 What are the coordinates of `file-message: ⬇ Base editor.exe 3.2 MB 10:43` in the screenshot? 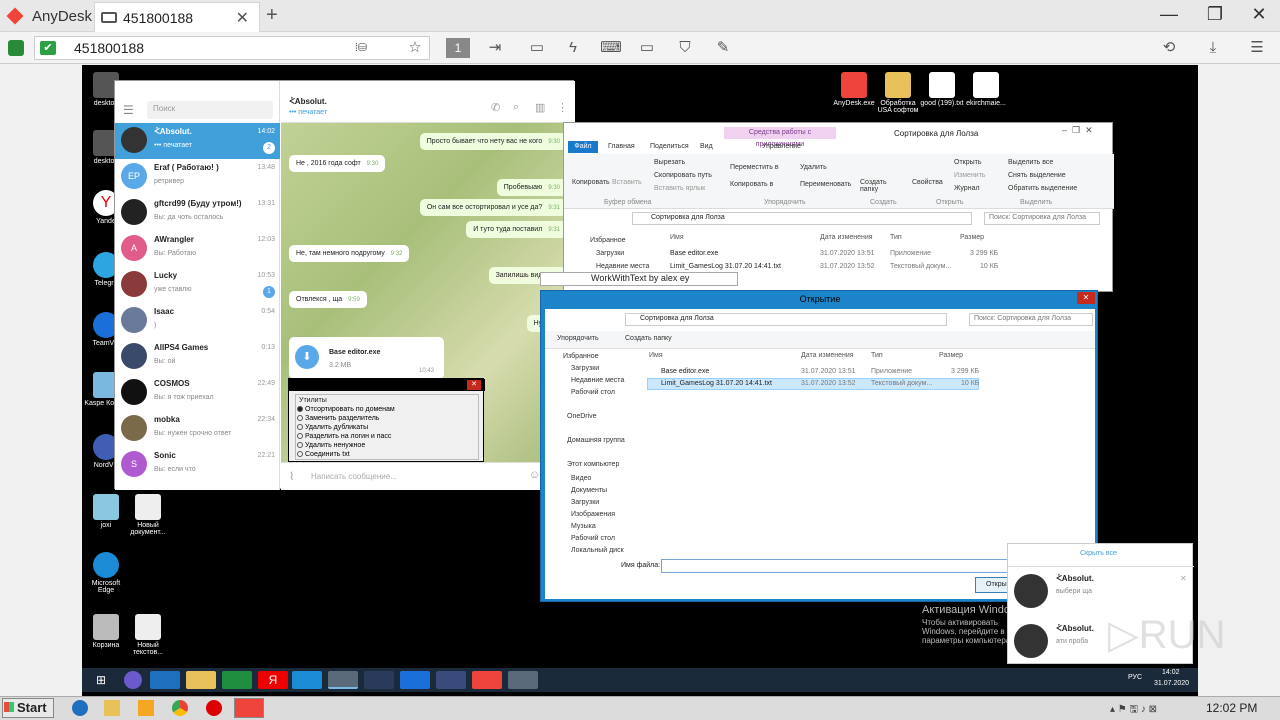 It's located at (366, 358).